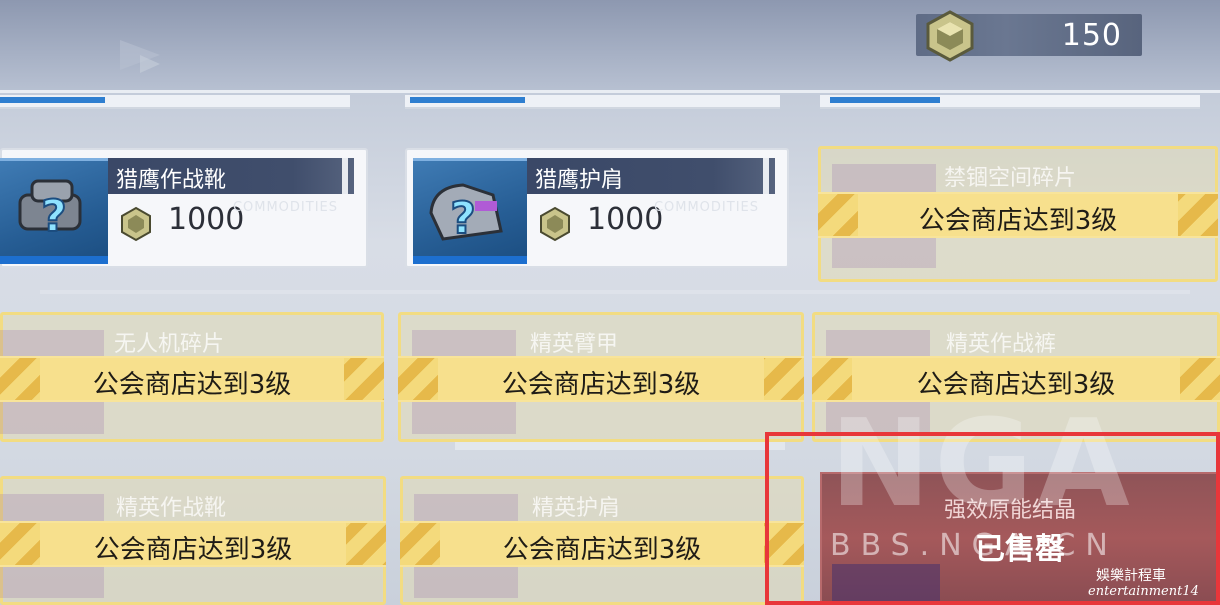 This screenshot has height=605, width=1220. Describe the element at coordinates (1091, 35) in the screenshot. I see `currency-amount: 150` at that location.